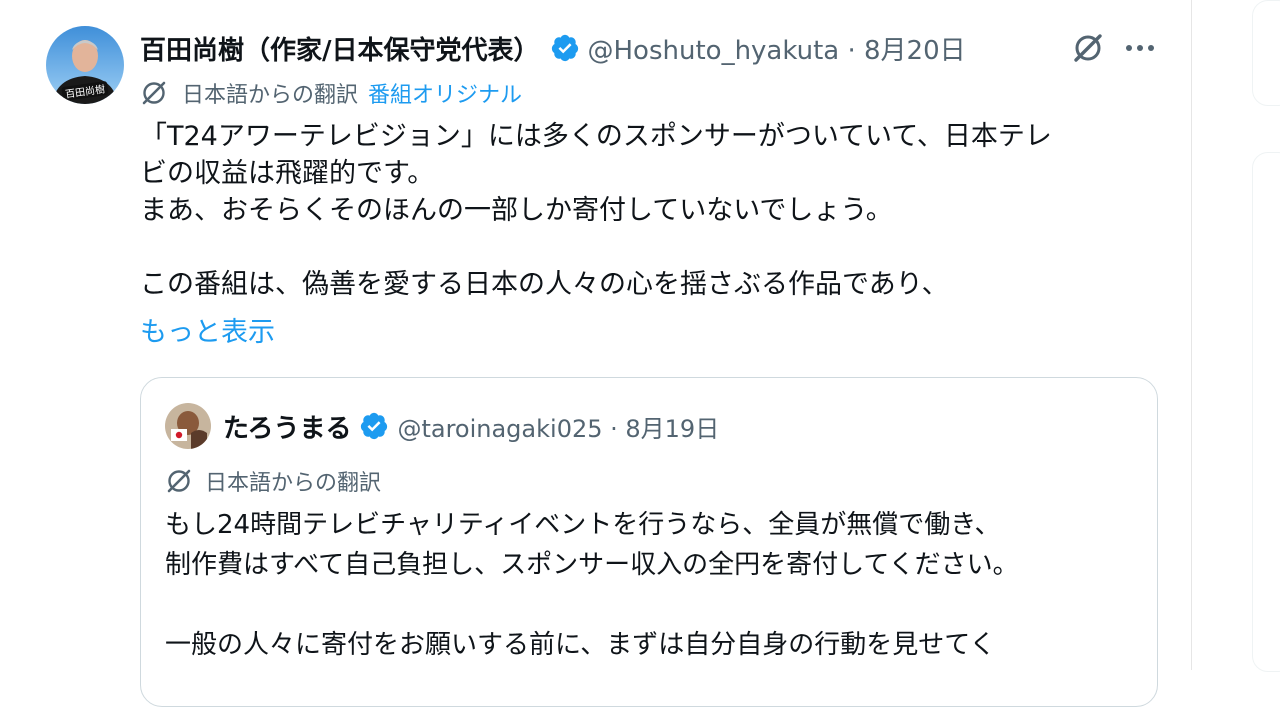  I want to click on tweet-body-line: この番組は、偽善を愛する日本の人々の心を揺さぶる作品であり、, so click(544, 284).